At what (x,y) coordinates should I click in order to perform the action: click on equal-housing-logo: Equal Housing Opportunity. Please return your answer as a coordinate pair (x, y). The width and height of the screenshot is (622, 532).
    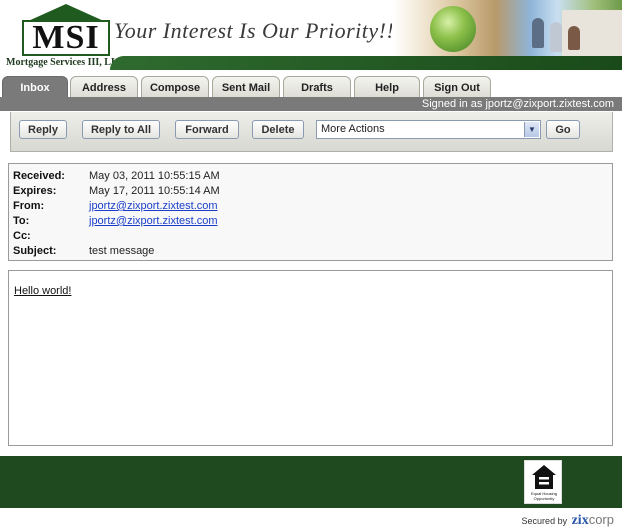
    Looking at the image, I should click on (543, 482).